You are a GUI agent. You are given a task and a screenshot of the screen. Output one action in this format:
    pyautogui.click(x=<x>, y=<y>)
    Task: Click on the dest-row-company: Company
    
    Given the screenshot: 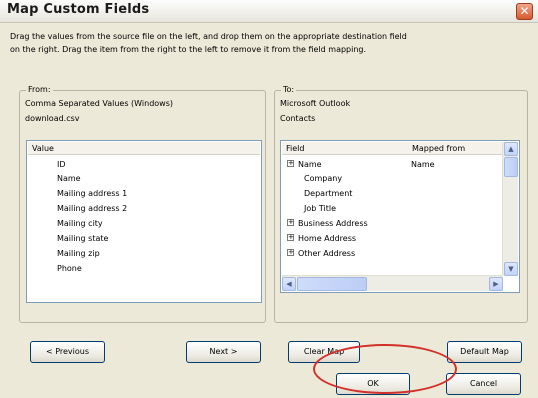 What is the action you would take?
    pyautogui.click(x=323, y=178)
    